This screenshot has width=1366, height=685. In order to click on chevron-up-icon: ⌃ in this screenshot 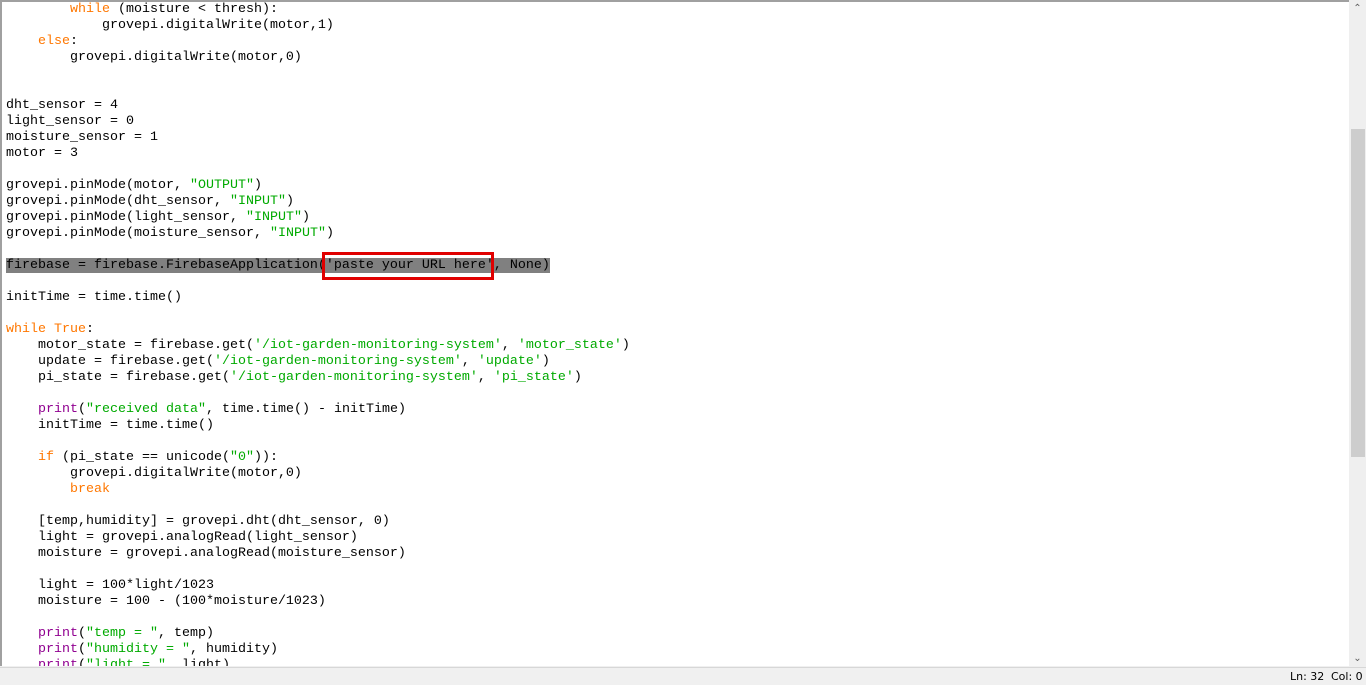, I will do `click(1357, 8)`.